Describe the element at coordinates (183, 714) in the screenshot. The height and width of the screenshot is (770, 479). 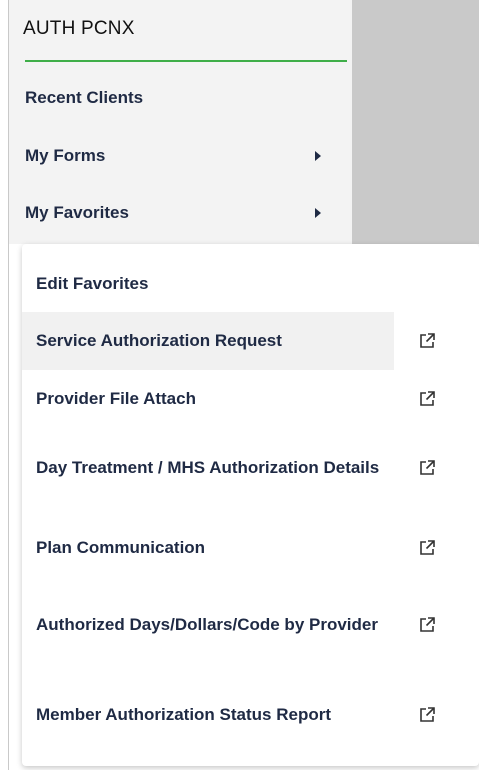
I see `favorite-item-label: Member Authorization Status Report` at that location.